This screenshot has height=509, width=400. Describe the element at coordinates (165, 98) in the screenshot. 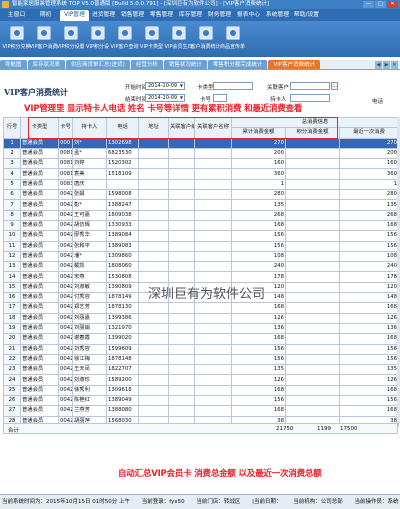

I see `end-date-input: 2014-10-09` at that location.